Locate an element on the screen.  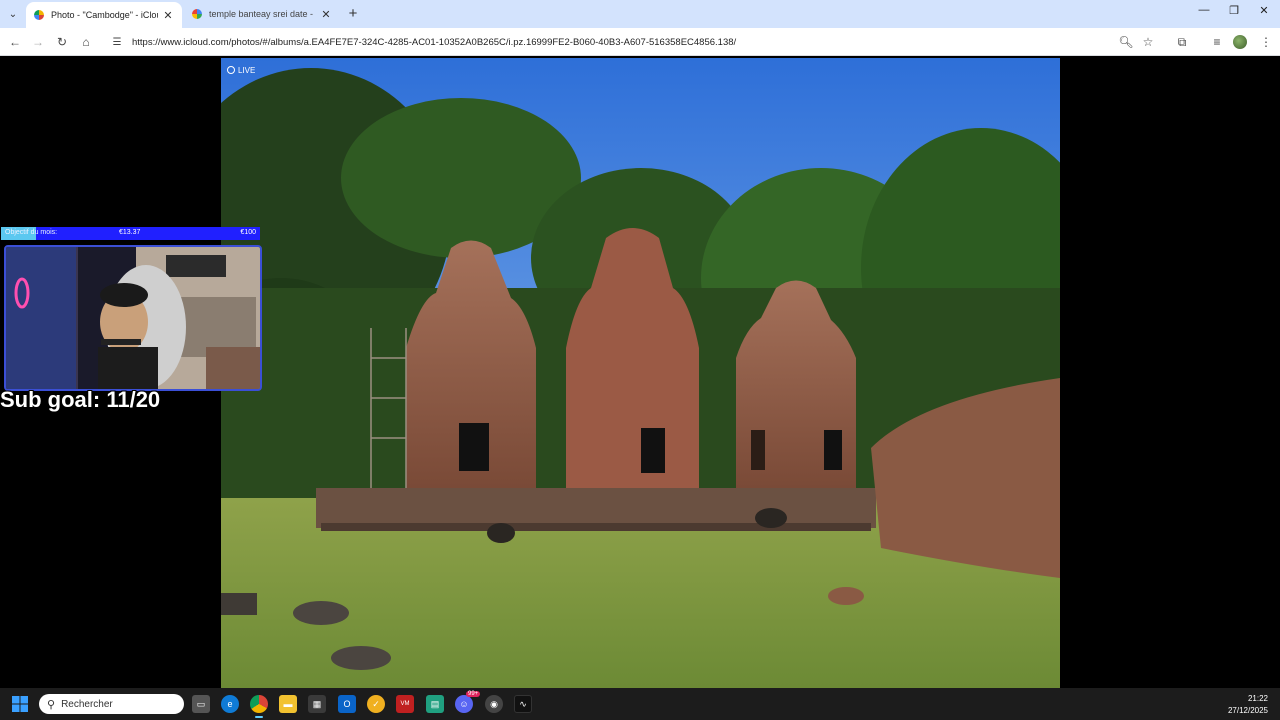
discord-notification-badge: 99+ is located at coordinates (473, 694).